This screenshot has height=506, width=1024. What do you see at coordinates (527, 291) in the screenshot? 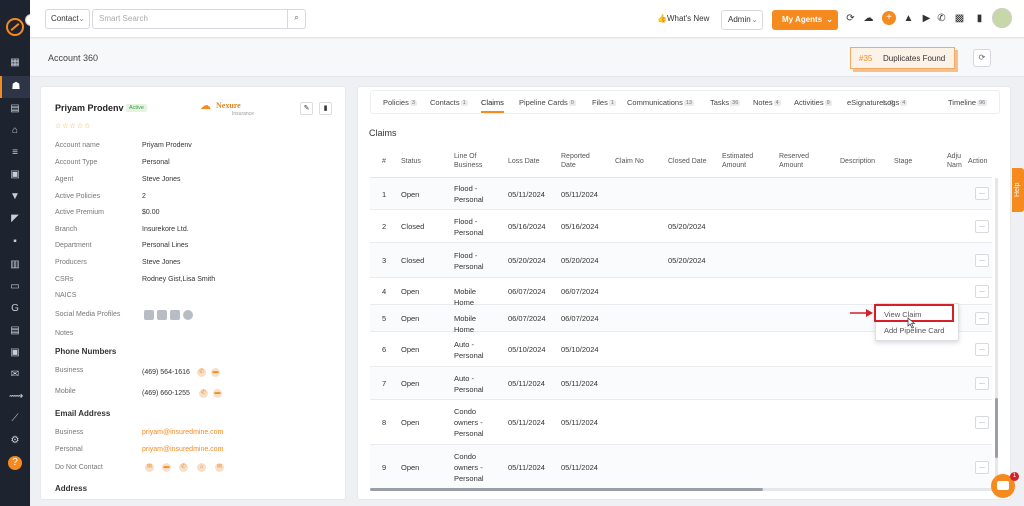
I see `cell-loss-date: 06/07/2024` at bounding box center [527, 291].